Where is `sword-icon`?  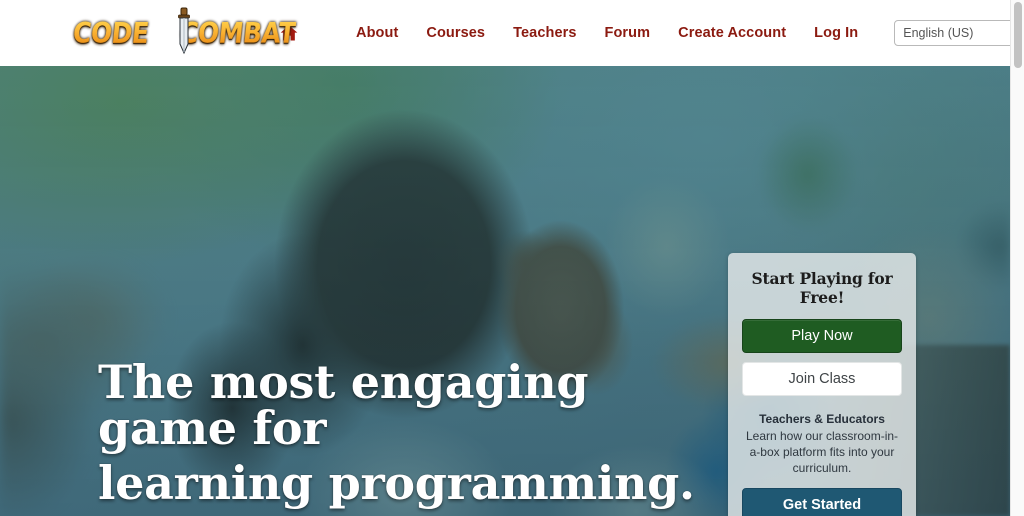 sword-icon is located at coordinates (184, 31).